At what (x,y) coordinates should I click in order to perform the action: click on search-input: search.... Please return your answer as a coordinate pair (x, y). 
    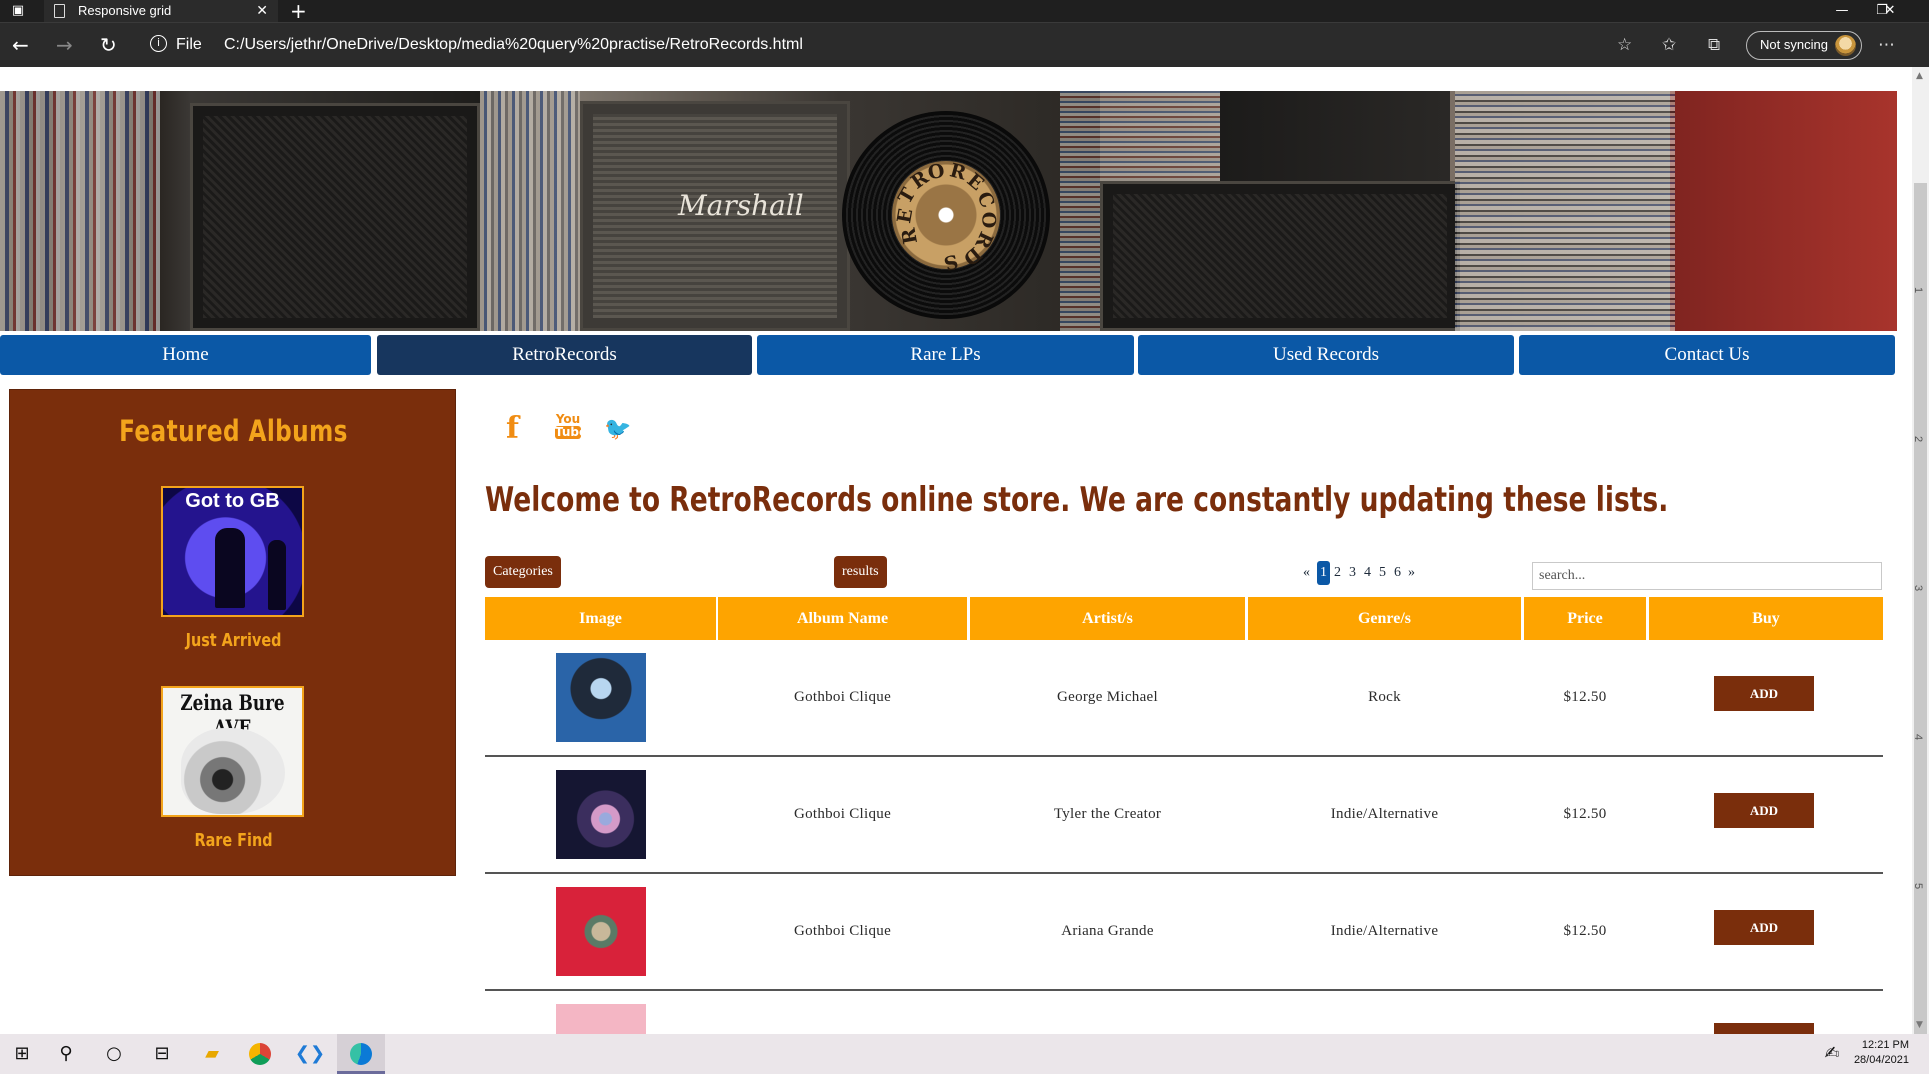
    Looking at the image, I should click on (1707, 576).